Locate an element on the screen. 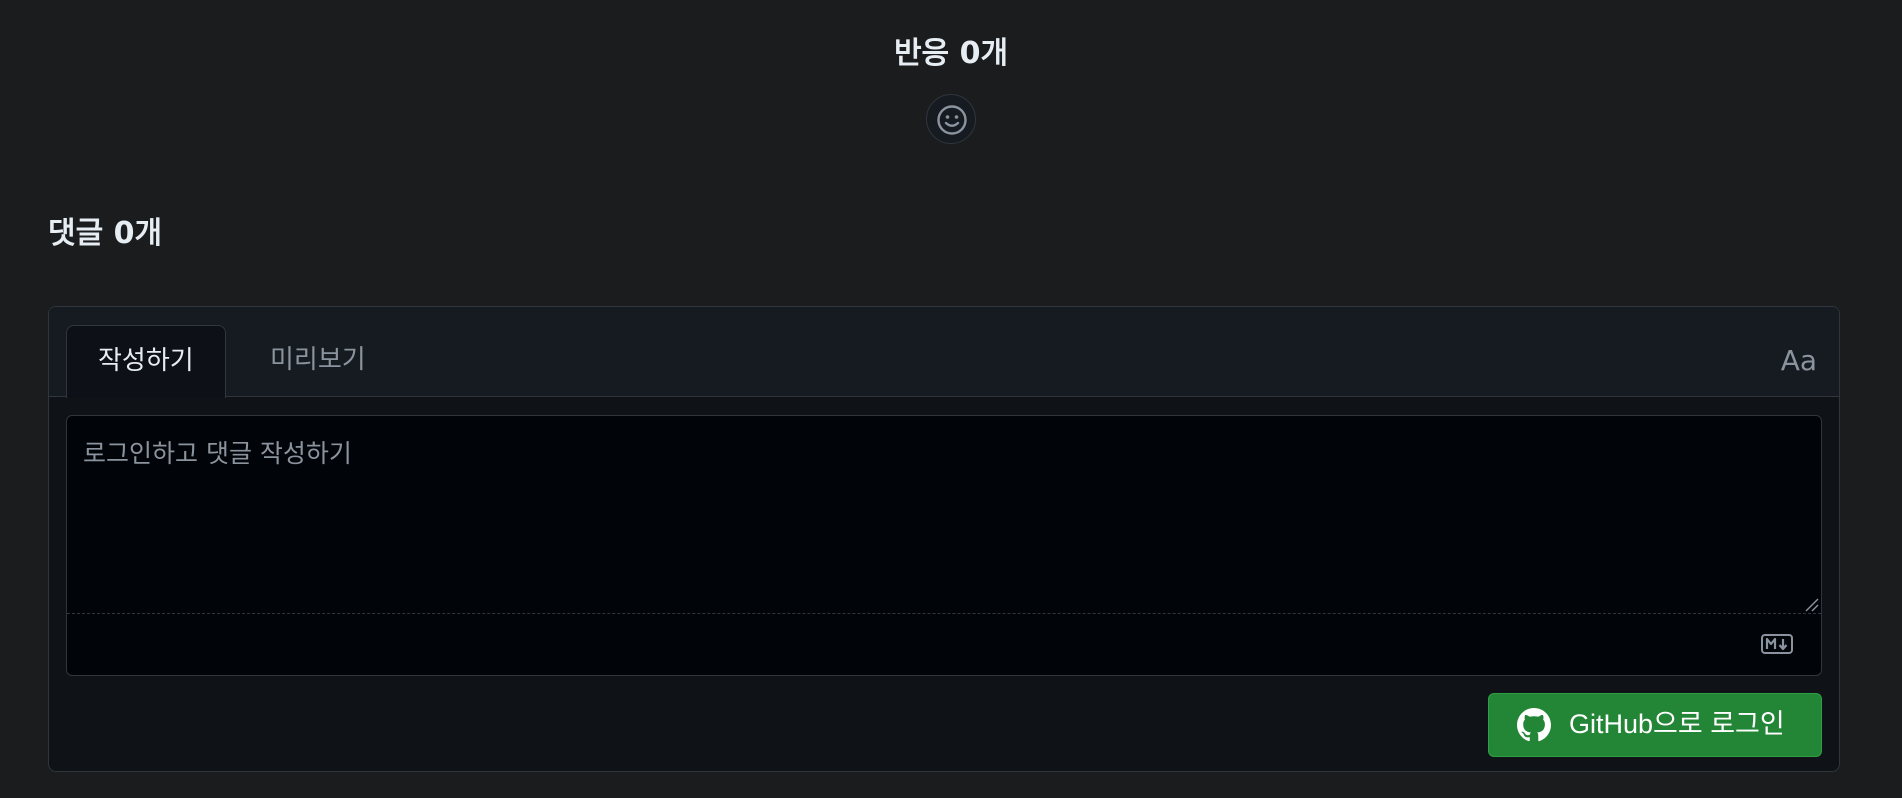 The image size is (1902, 798). tab-write: 작성하기 is located at coordinates (146, 361).